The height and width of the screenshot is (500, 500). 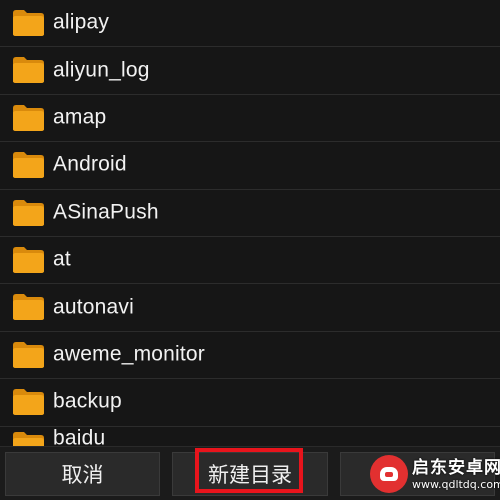 What do you see at coordinates (80, 117) in the screenshot?
I see `folder-name: amap` at bounding box center [80, 117].